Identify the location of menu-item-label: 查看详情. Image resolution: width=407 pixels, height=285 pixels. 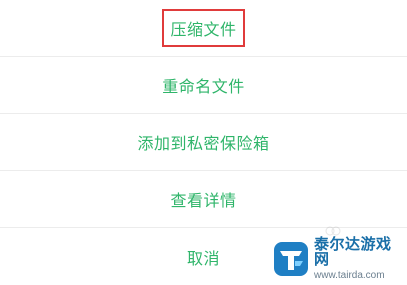
(203, 200).